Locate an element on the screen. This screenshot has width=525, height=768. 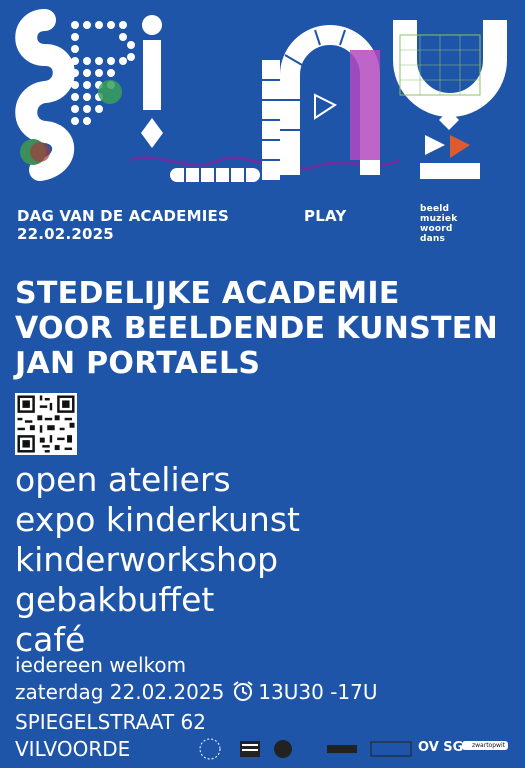
event-date: 22.02.2025 is located at coordinates (65, 234).